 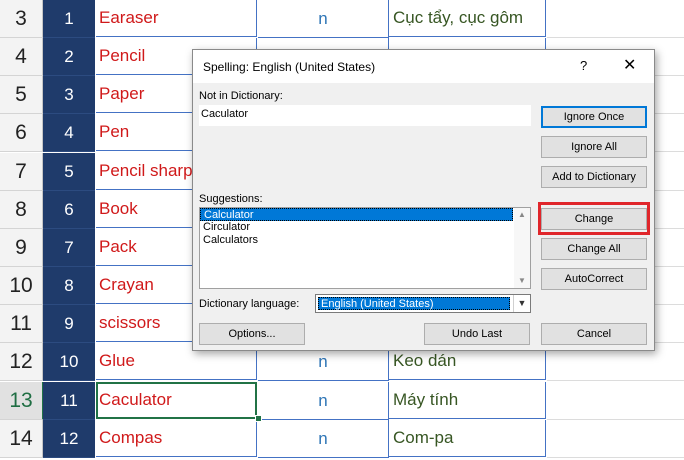 I want to click on fill-handle, so click(x=258, y=418).